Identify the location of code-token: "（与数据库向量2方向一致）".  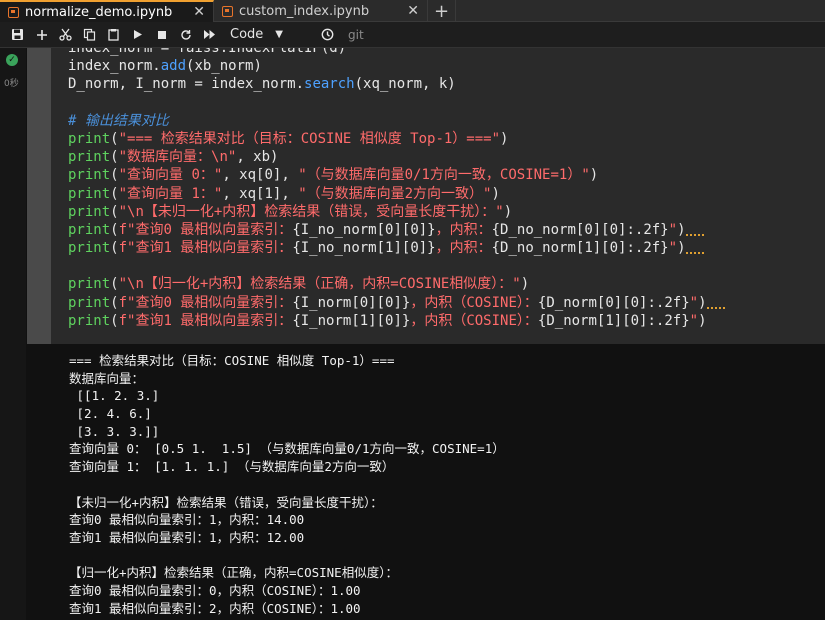
(395, 193).